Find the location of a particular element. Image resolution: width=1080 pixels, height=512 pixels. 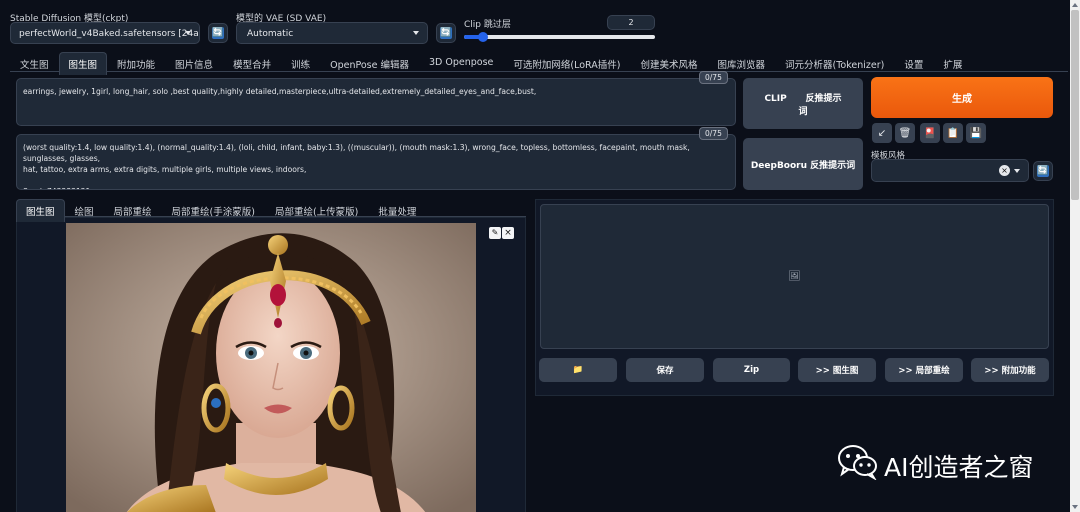

tab-7: 3D Openpose is located at coordinates (461, 63).